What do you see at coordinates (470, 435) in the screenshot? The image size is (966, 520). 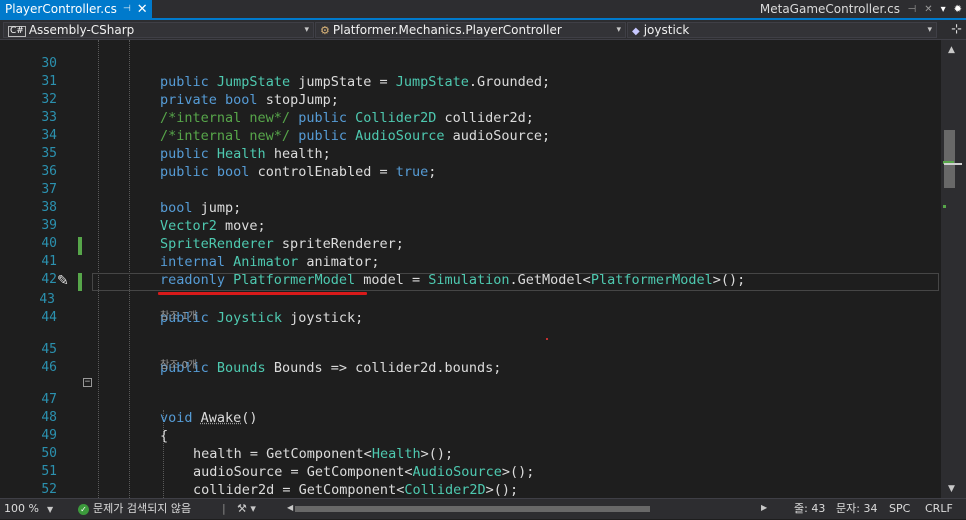 I see `code-line: 49 health = GetComponent<Health>();` at bounding box center [470, 435].